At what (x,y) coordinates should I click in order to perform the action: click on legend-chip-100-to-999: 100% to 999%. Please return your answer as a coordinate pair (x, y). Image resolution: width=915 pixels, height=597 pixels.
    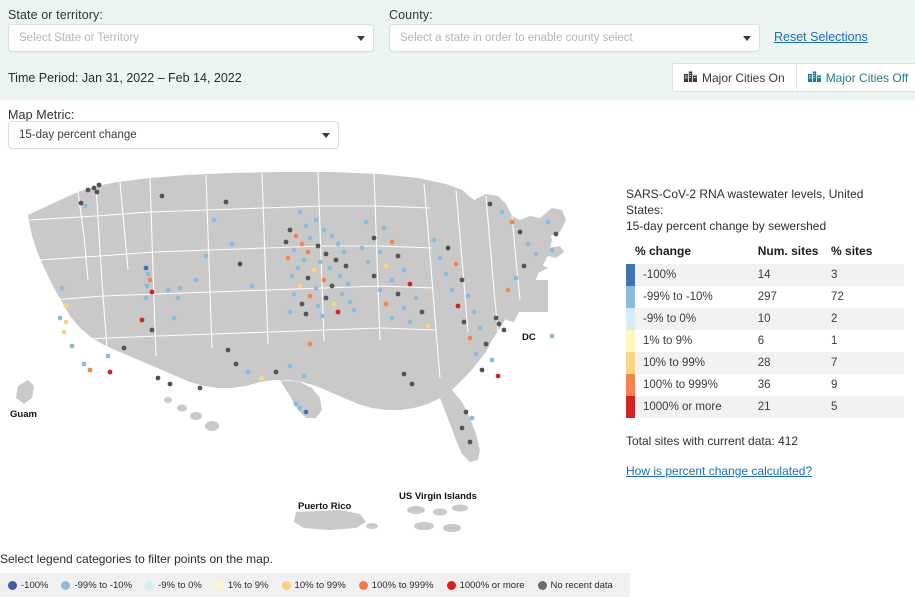
    Looking at the image, I should click on (396, 585).